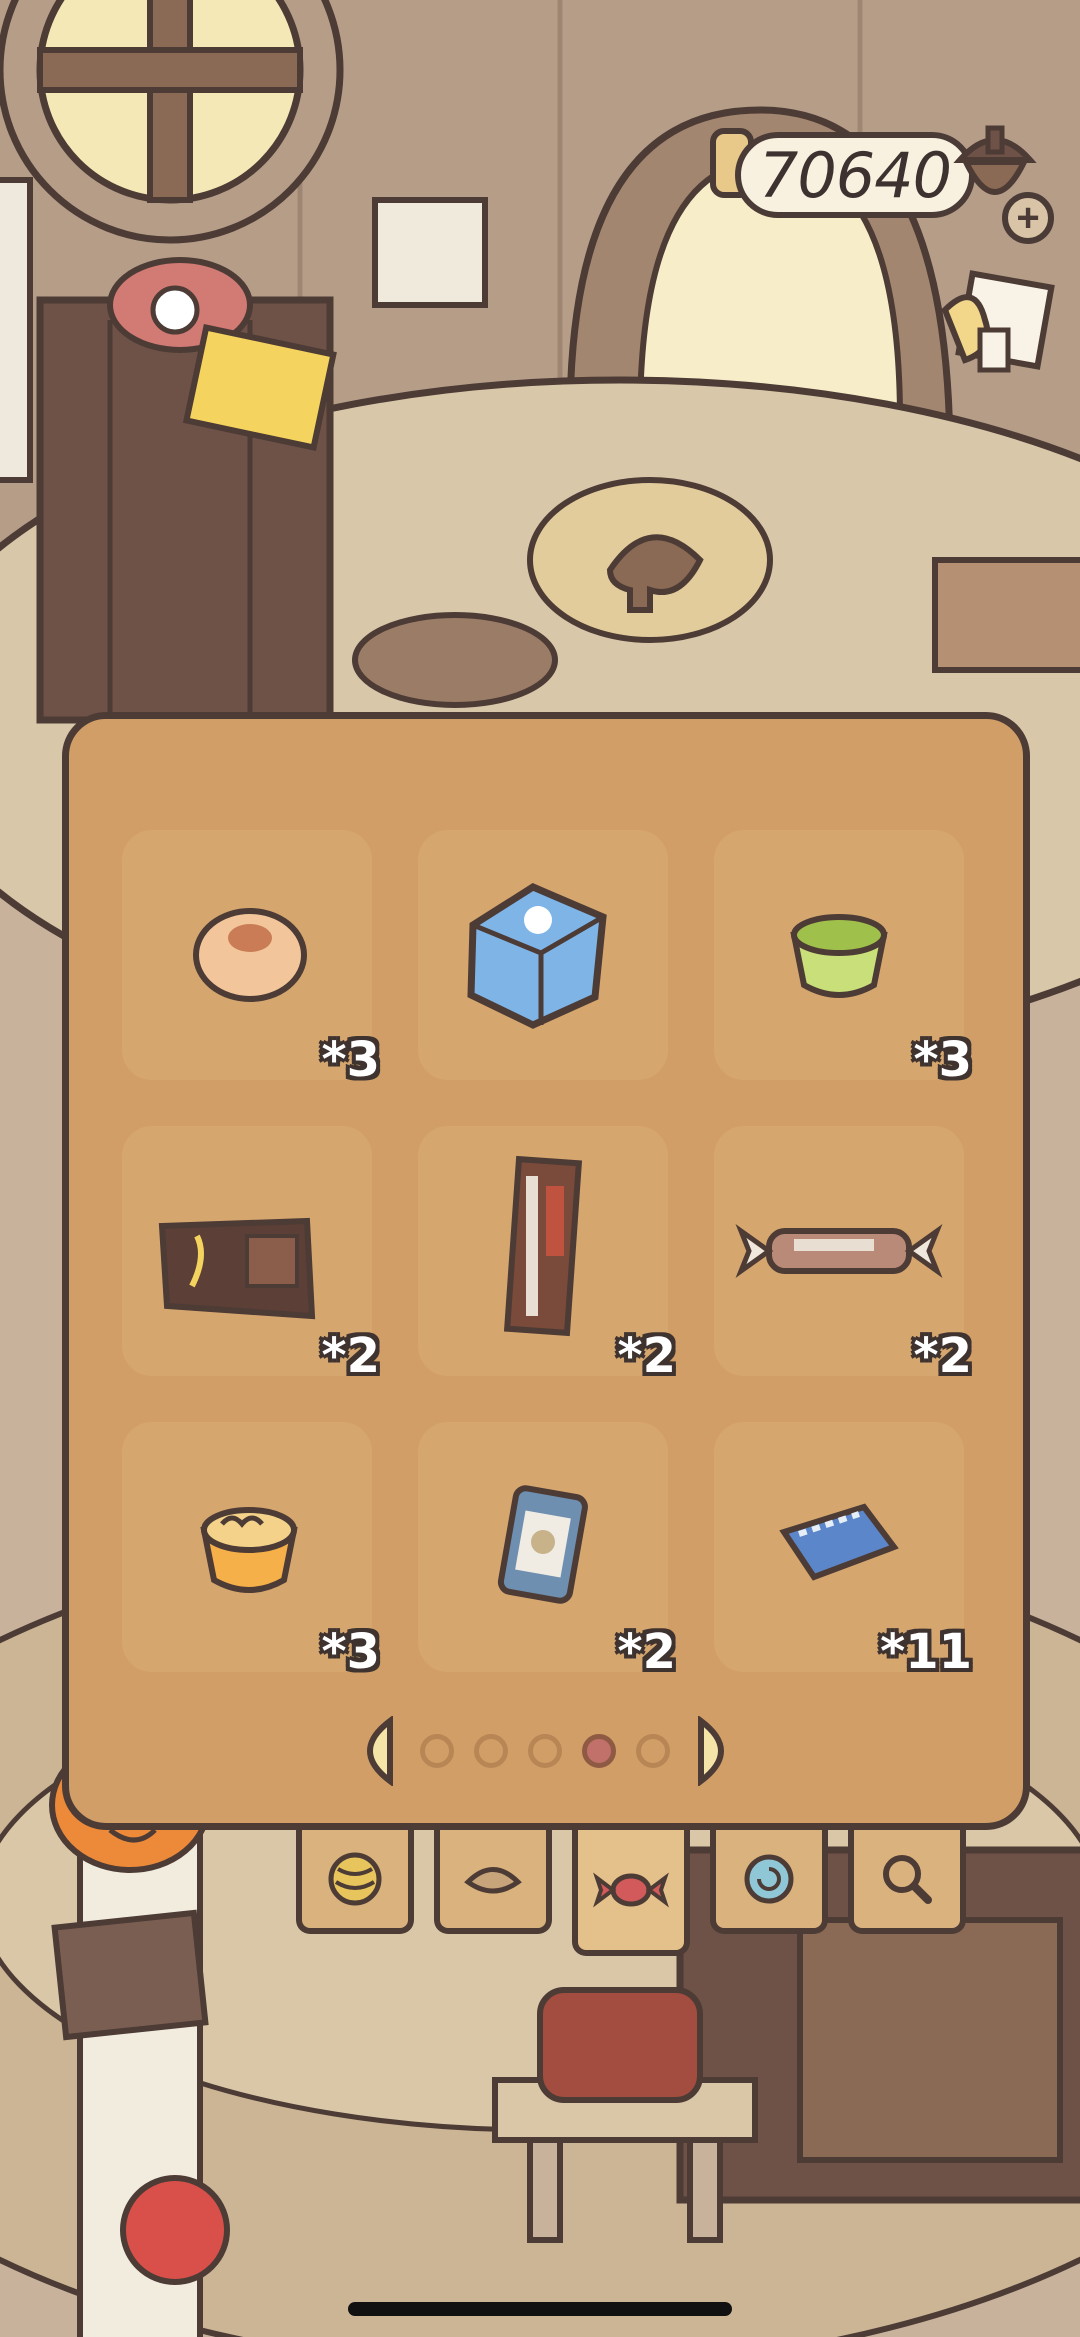  I want to click on clipboard-icon, so click(995, 325).